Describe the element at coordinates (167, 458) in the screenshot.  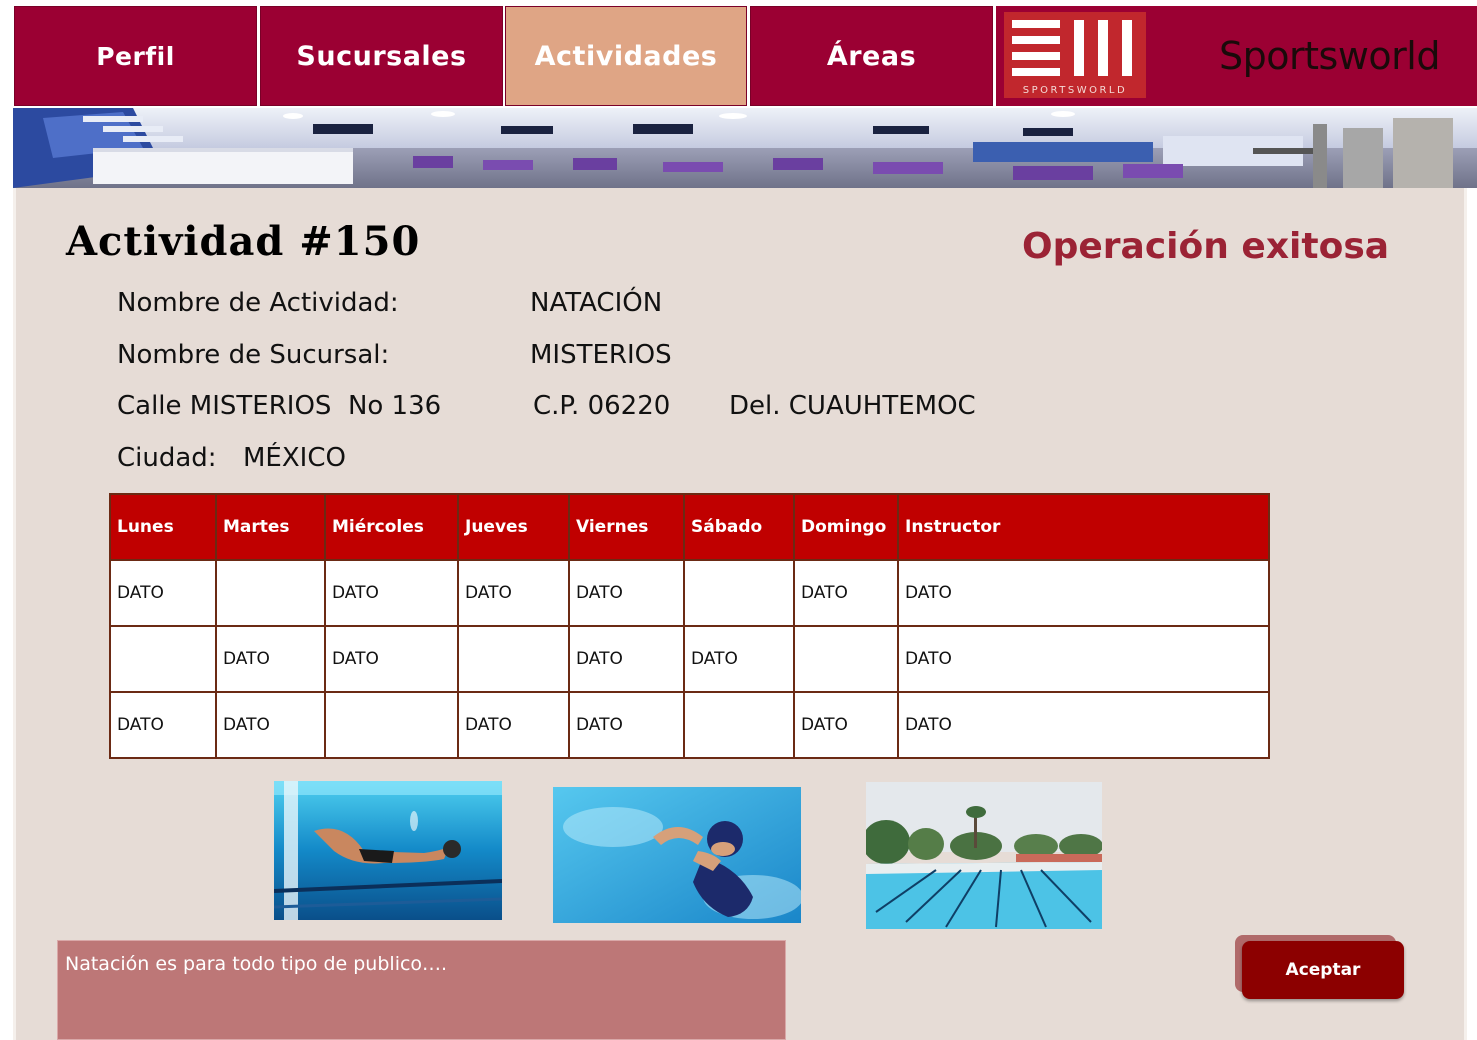
I see `city-label: Ciudad:` at that location.